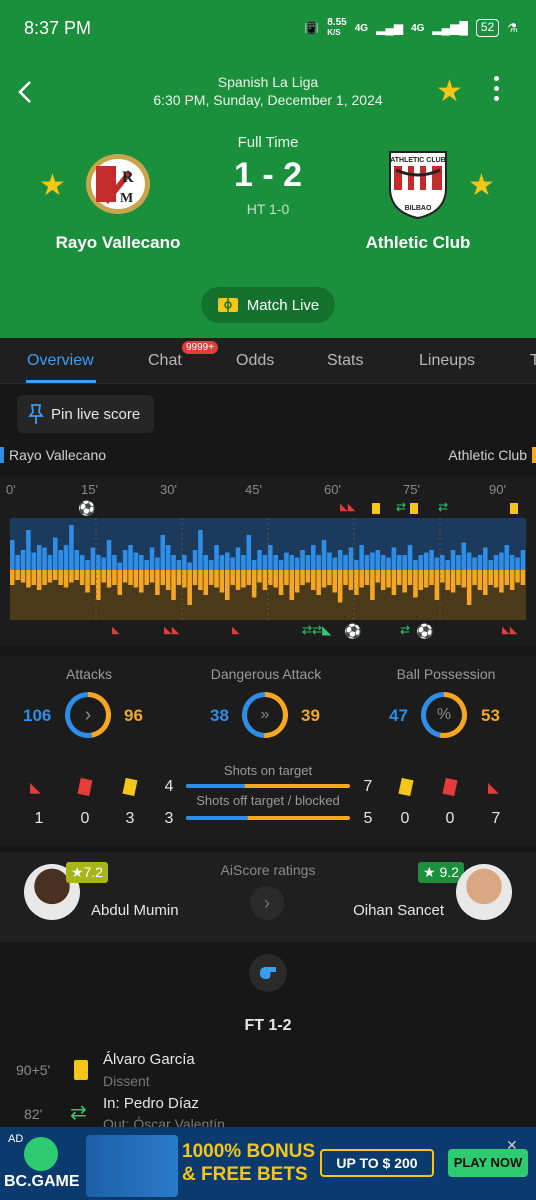 The width and height of the screenshot is (536, 1200). Describe the element at coordinates (268, 30) in the screenshot. I see `status-bar: 8:37 PM 📳 8.55 K/S 4G ▂▄▆ 4G ▂▄▆█ 52 ⚗` at that location.